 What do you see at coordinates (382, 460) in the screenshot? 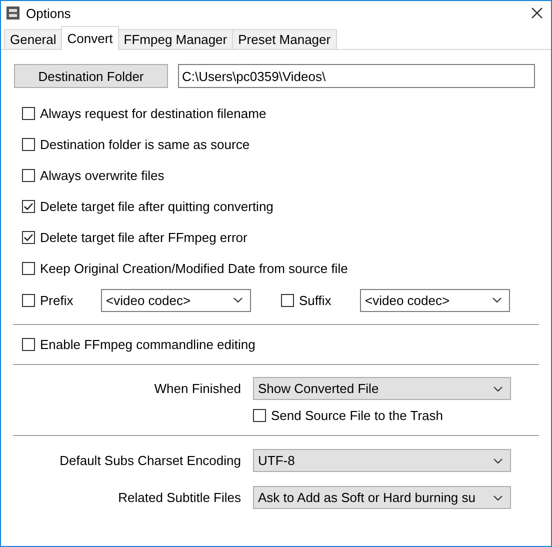
I see `dropdown: UTF-8` at bounding box center [382, 460].